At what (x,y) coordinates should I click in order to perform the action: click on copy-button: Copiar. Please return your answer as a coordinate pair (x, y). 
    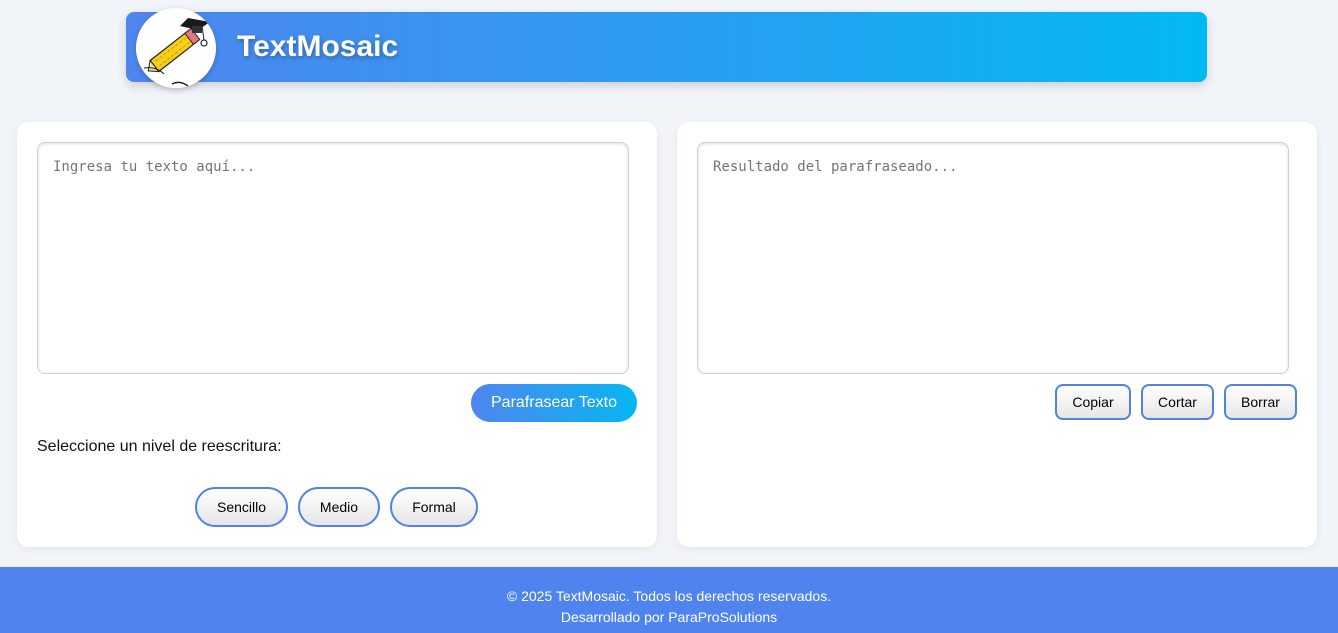
    Looking at the image, I should click on (1093, 402).